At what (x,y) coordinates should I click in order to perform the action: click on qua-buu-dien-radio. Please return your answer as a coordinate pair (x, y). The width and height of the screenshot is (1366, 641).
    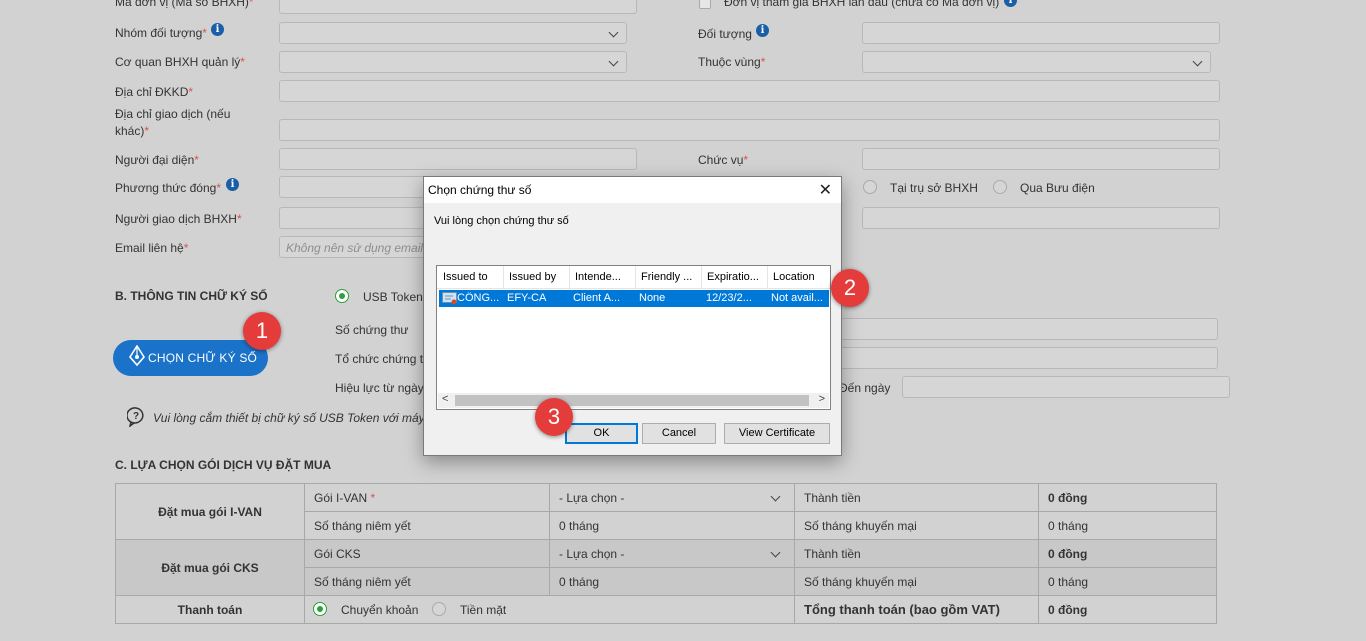
    Looking at the image, I should click on (1000, 187).